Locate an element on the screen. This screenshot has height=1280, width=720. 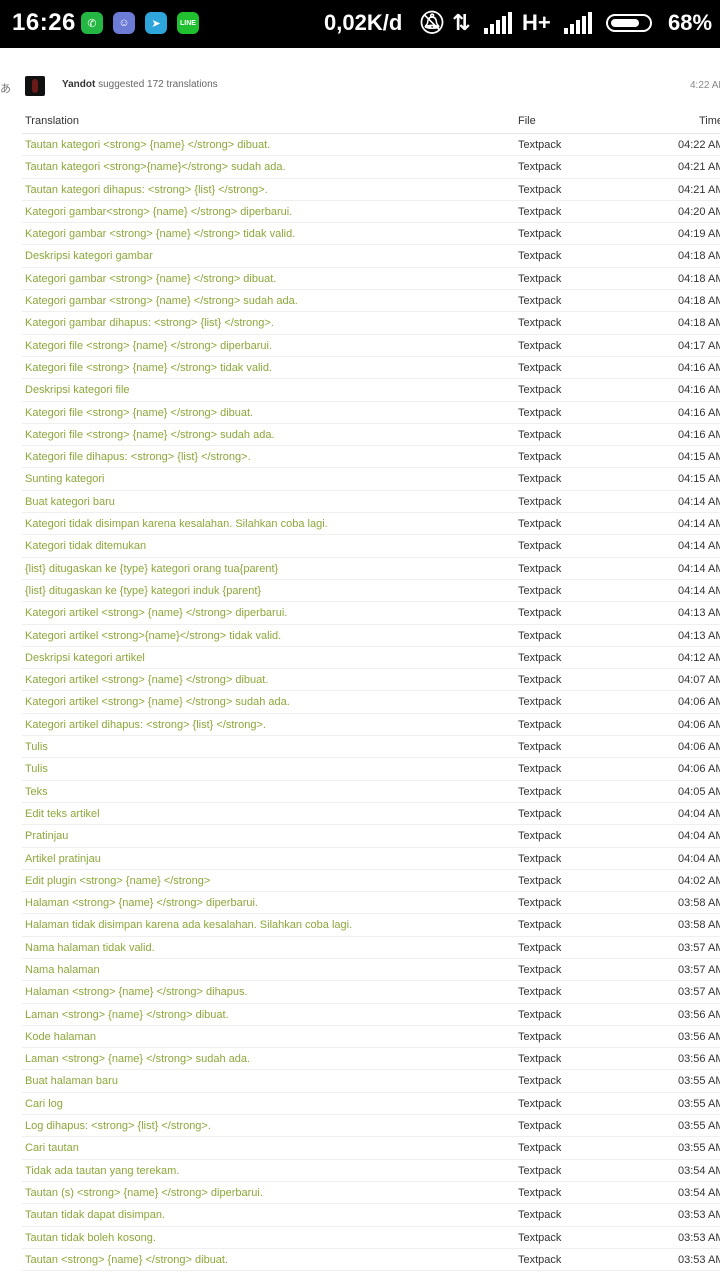
translation-link: Buat kategori baru is located at coordinates (70, 502).